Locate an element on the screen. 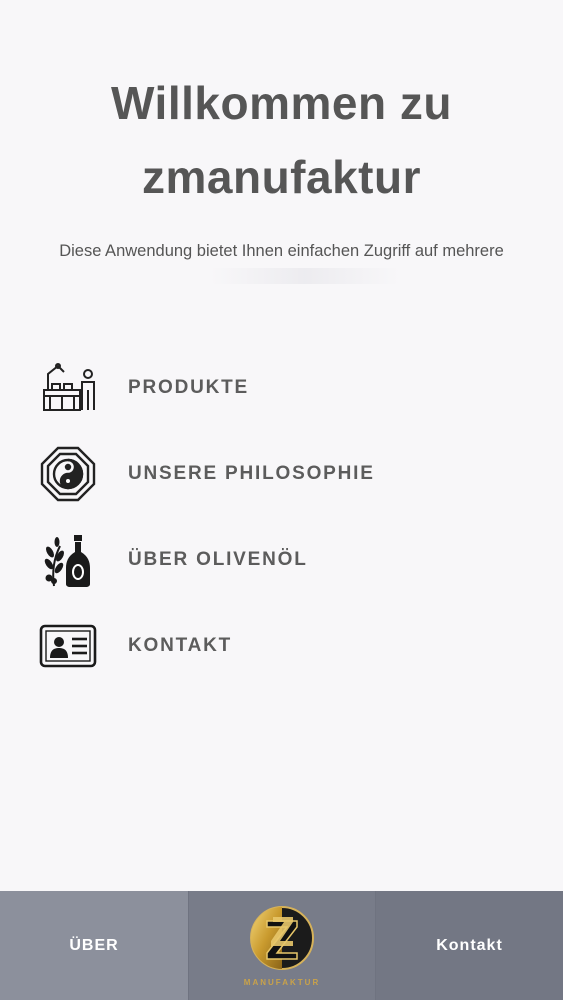  bottom-nav: ÜBER MANUFAKTUR Kontakt is located at coordinates (281, 945).